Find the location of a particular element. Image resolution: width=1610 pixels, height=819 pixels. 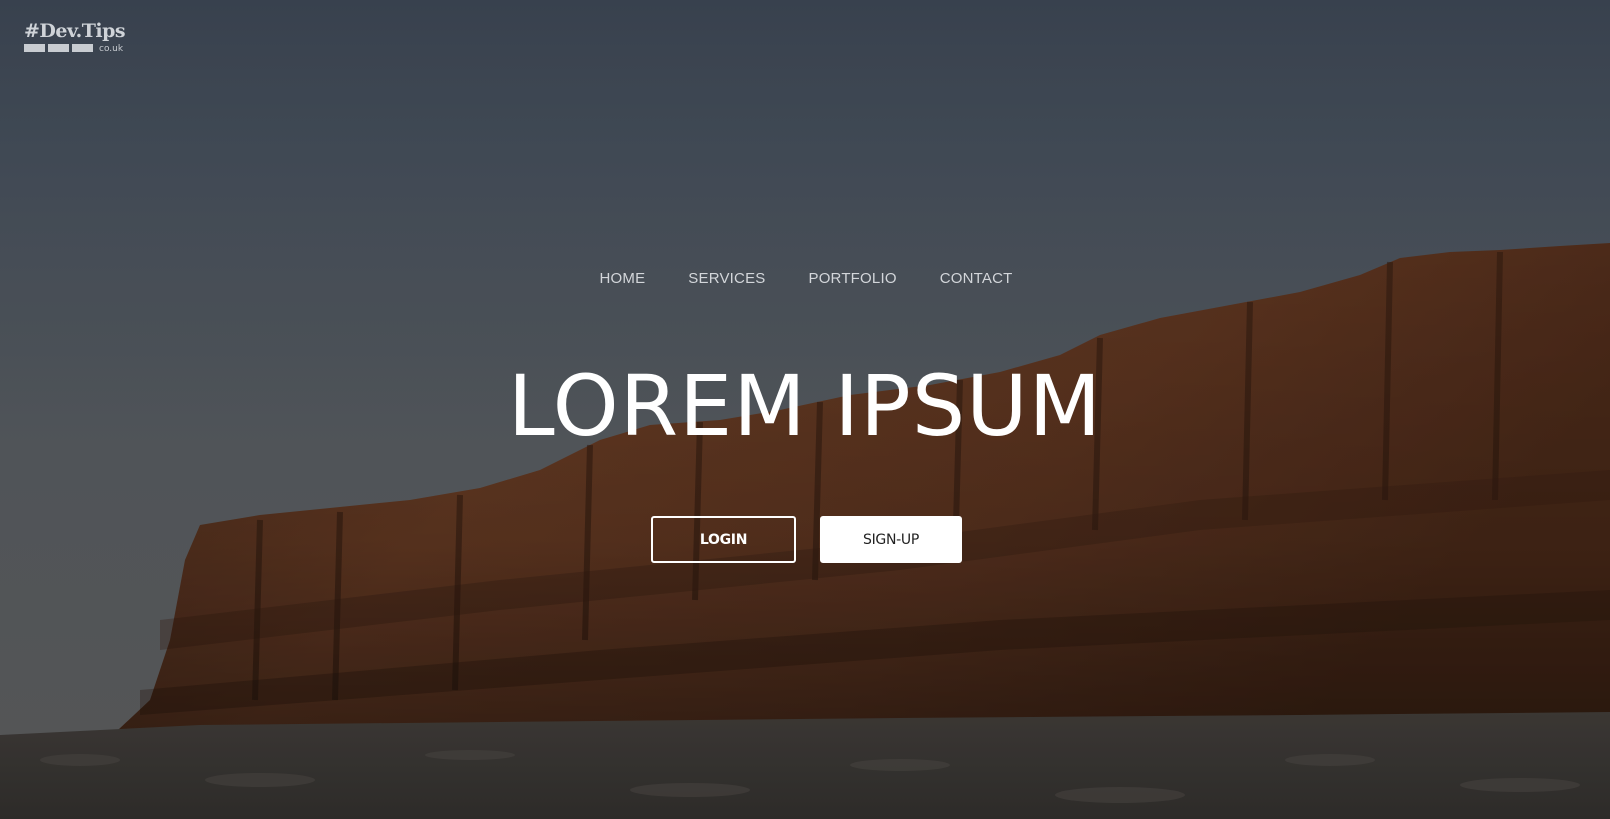

nav-link-services: SERVICES is located at coordinates (726, 279).